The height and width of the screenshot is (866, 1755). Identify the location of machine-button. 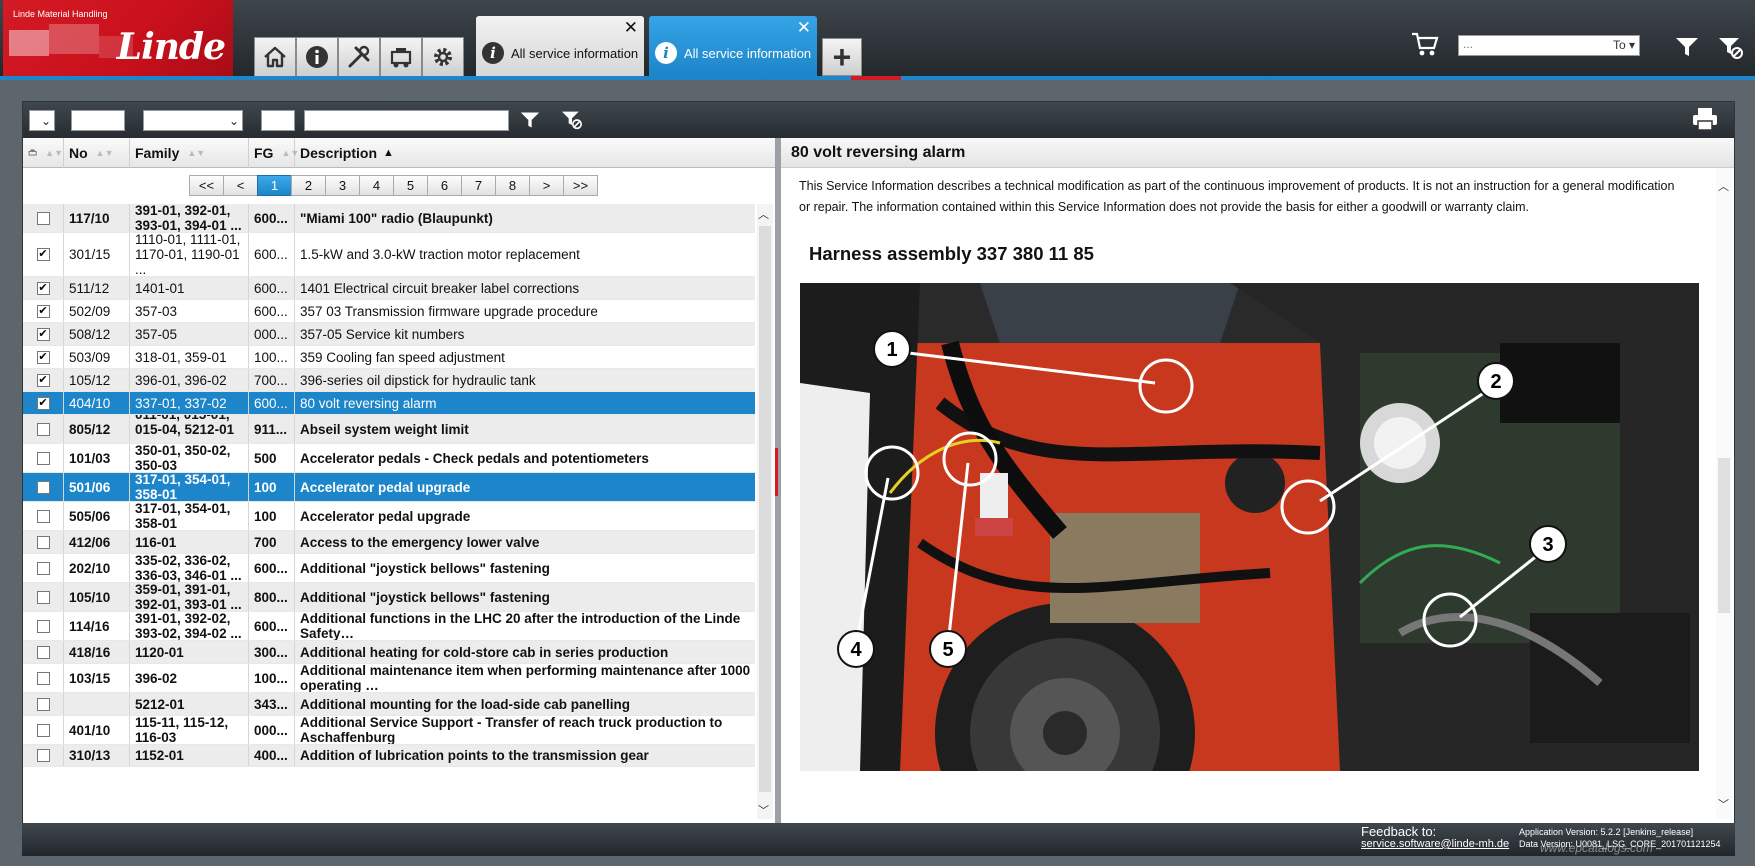
(401, 57).